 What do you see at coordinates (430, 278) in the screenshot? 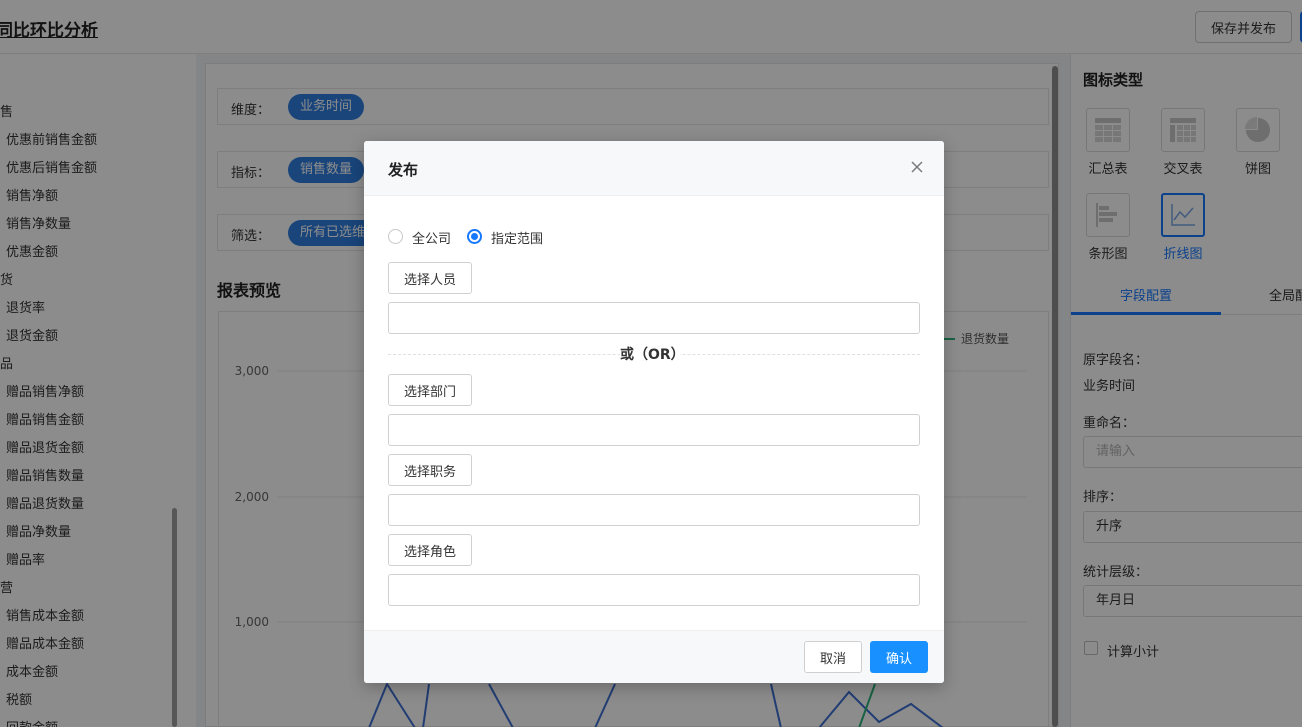
I see `select-people-button: 选择人员` at bounding box center [430, 278].